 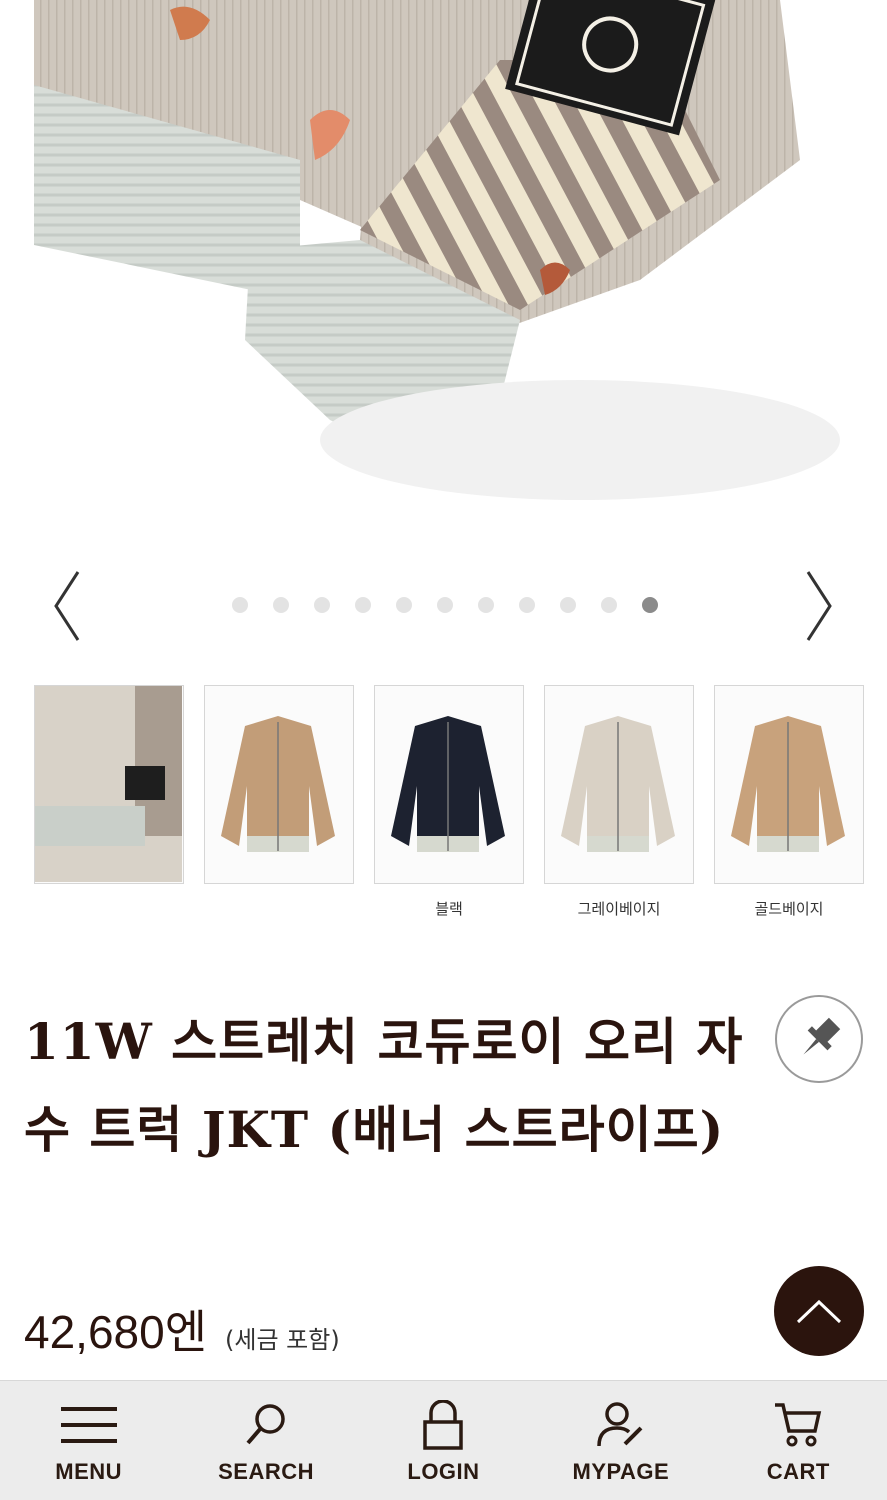 I want to click on chevron-up-icon, so click(x=819, y=1311).